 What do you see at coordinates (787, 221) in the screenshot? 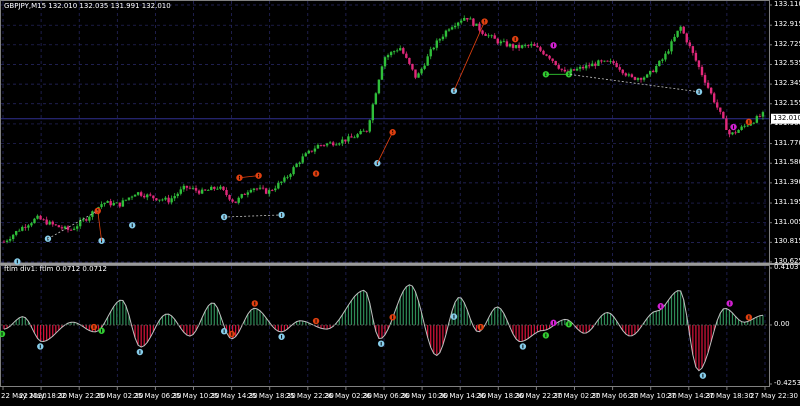
I see `price-tick-label: 131.005` at bounding box center [787, 221].